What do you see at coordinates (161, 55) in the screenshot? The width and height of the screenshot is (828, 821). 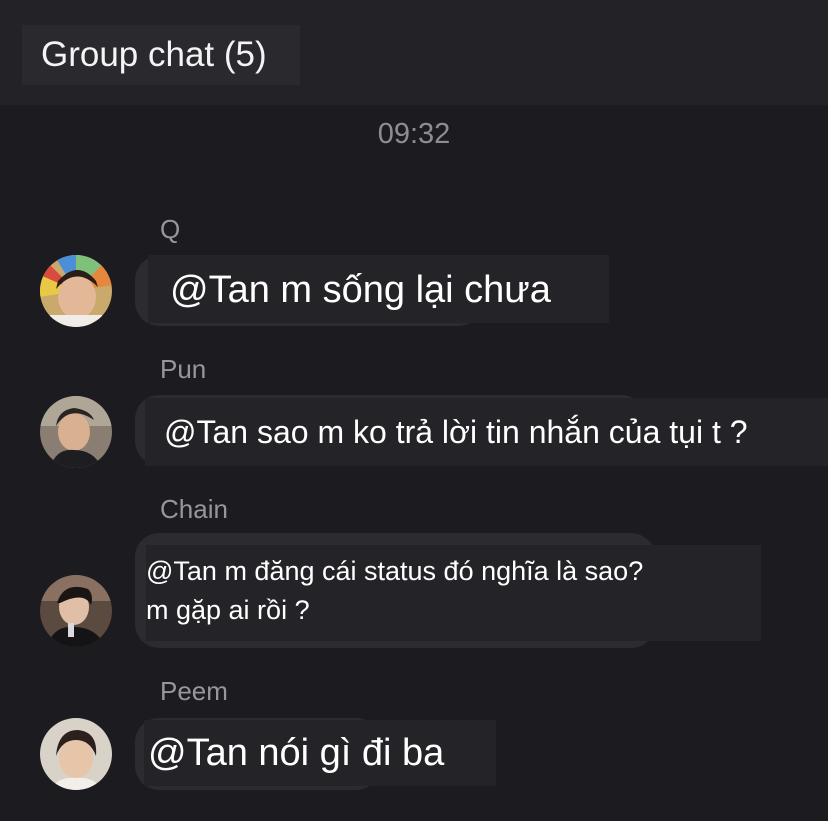 I see `chat-title: Group chat (5)` at bounding box center [161, 55].